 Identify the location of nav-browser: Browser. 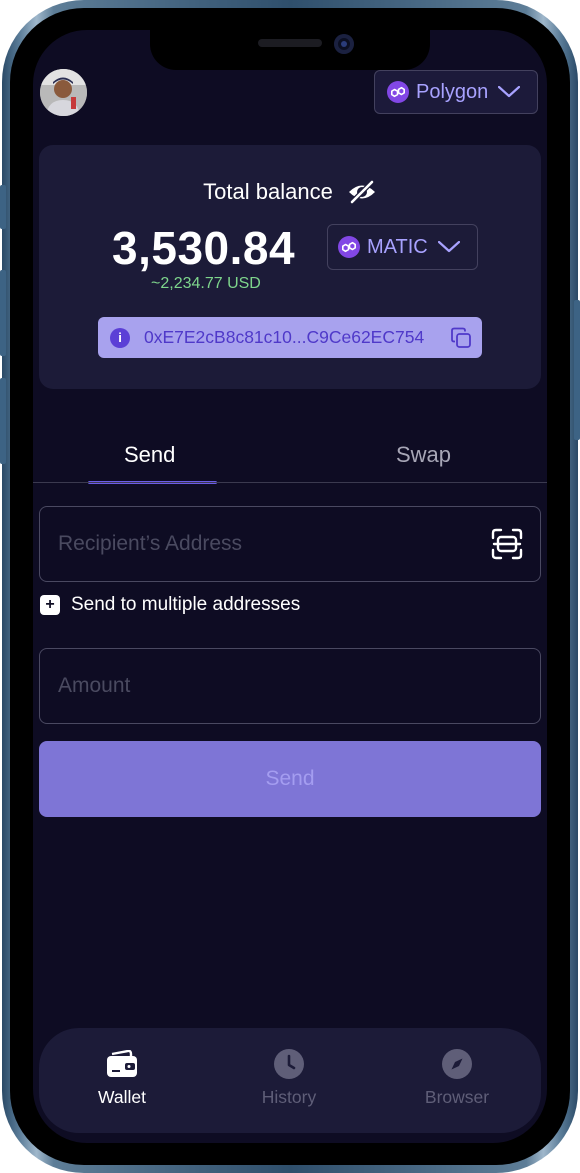
(457, 1078).